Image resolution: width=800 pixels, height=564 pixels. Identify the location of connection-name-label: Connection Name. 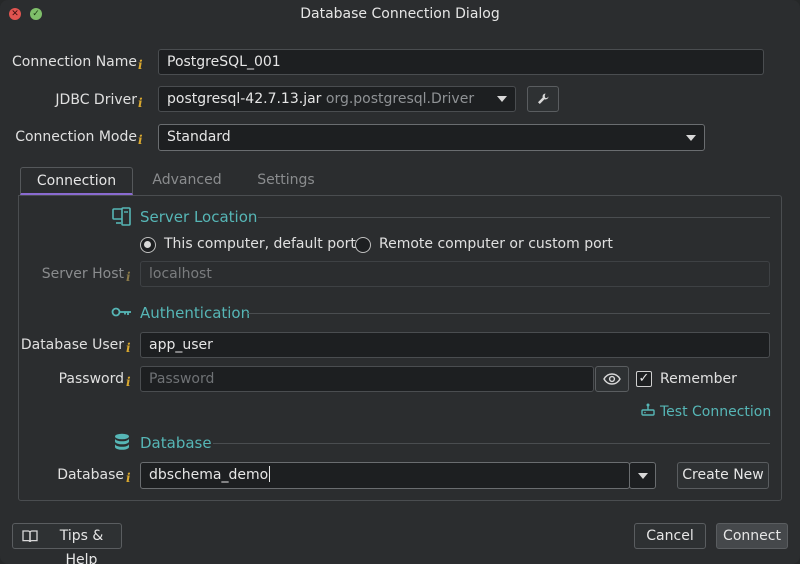
(74, 62).